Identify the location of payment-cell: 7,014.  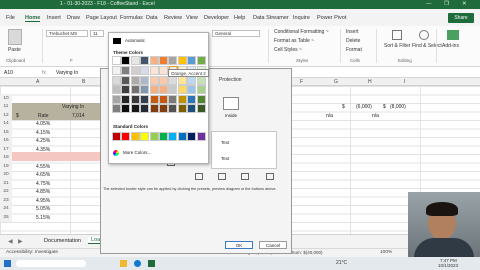
(78, 116).